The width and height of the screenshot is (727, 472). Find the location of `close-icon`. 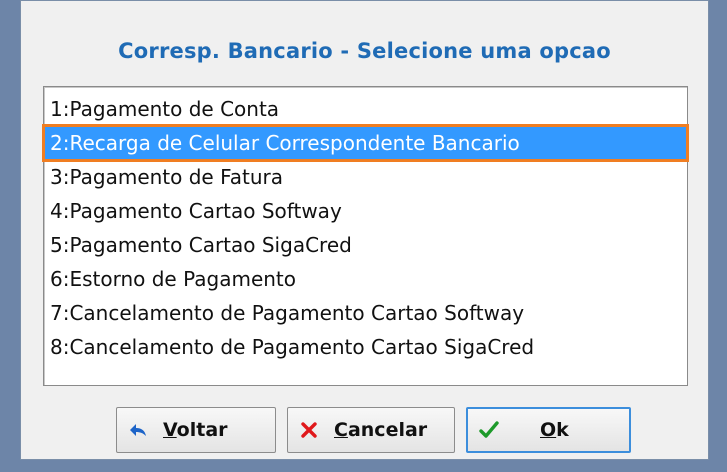

close-icon is located at coordinates (309, 430).